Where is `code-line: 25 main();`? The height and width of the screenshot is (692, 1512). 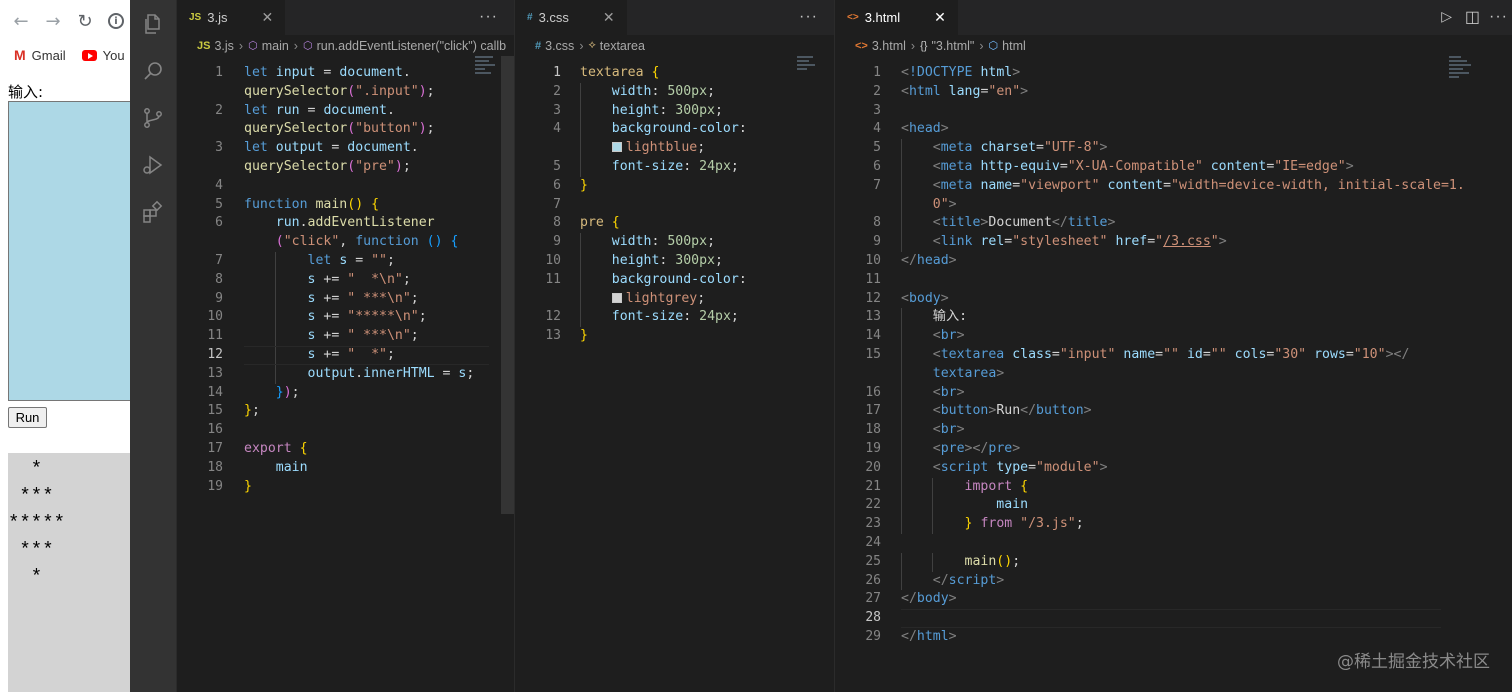 code-line: 25 main(); is located at coordinates (1173, 562).